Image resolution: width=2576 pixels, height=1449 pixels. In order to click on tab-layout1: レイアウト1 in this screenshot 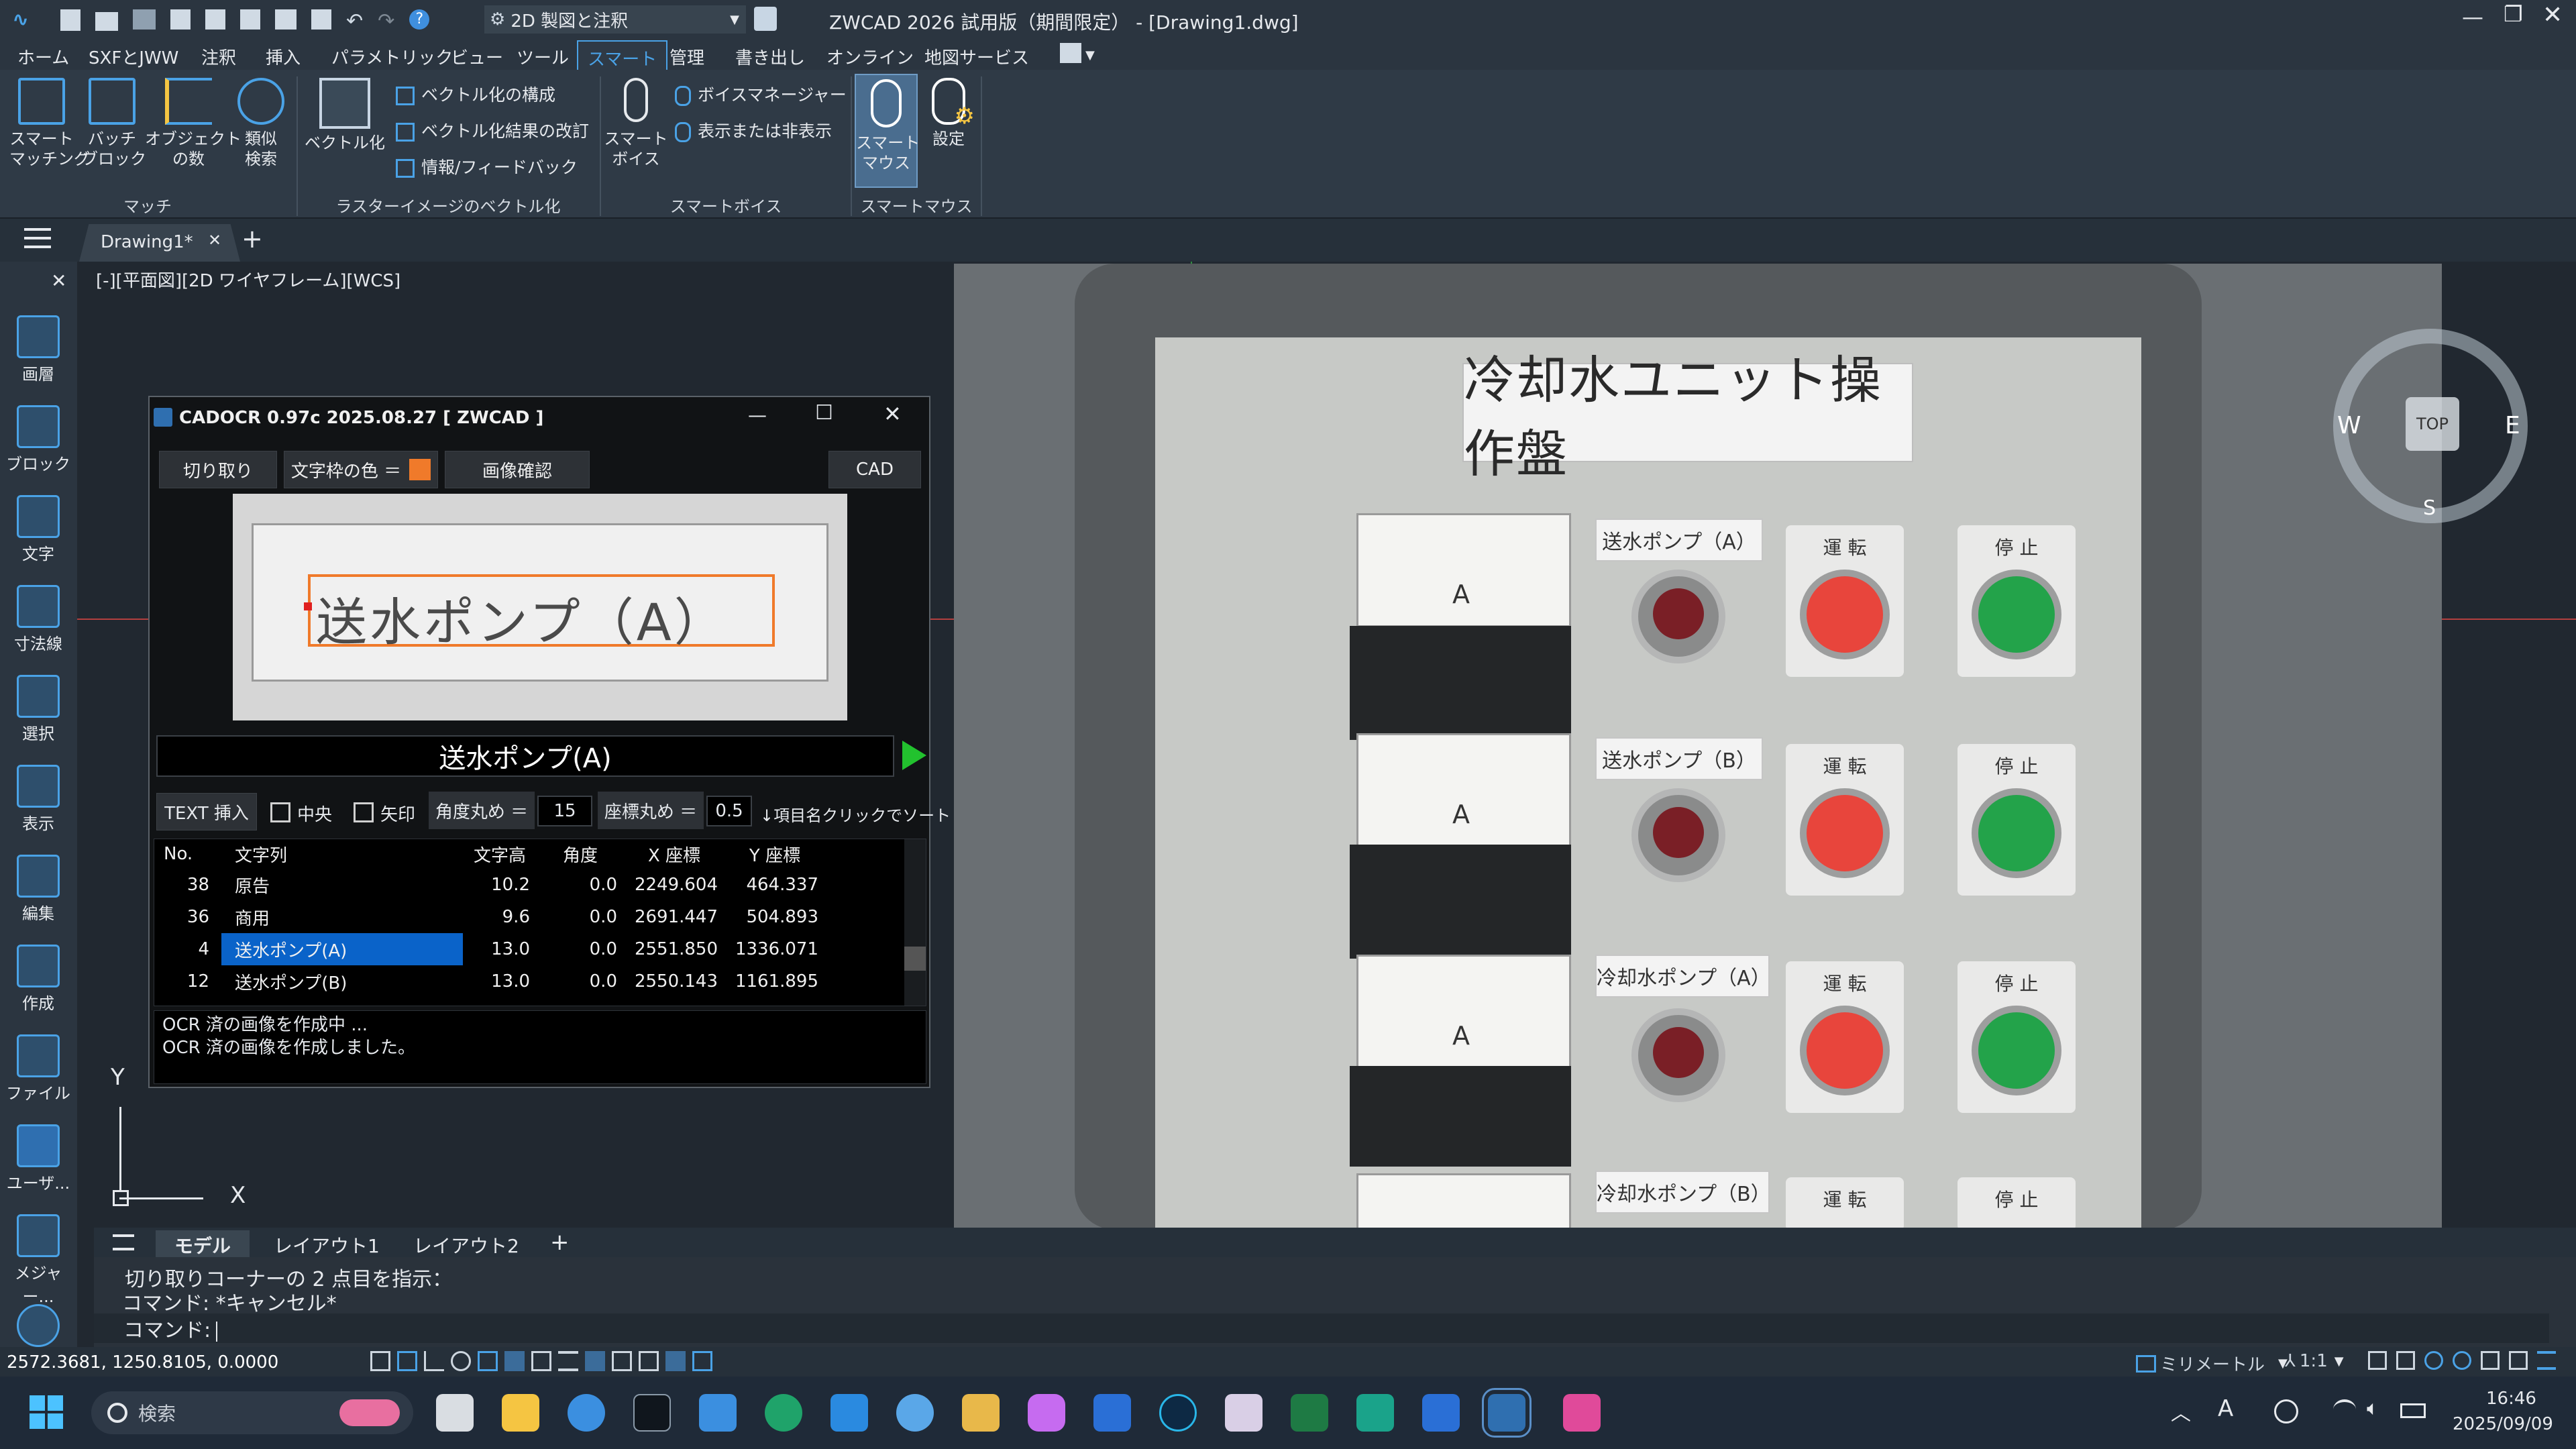, I will do `click(327, 1245)`.